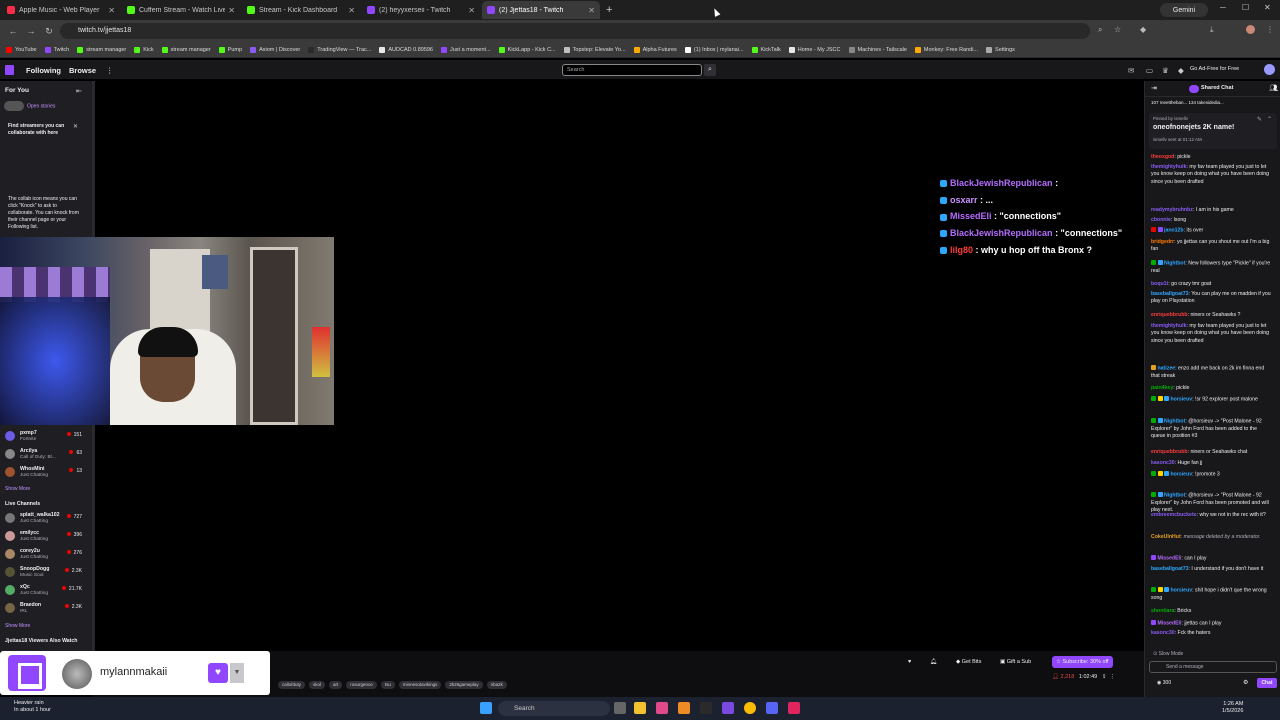 This screenshot has height=720, width=1280. Describe the element at coordinates (13, 31) in the screenshot. I see `back-icon: ←` at that location.